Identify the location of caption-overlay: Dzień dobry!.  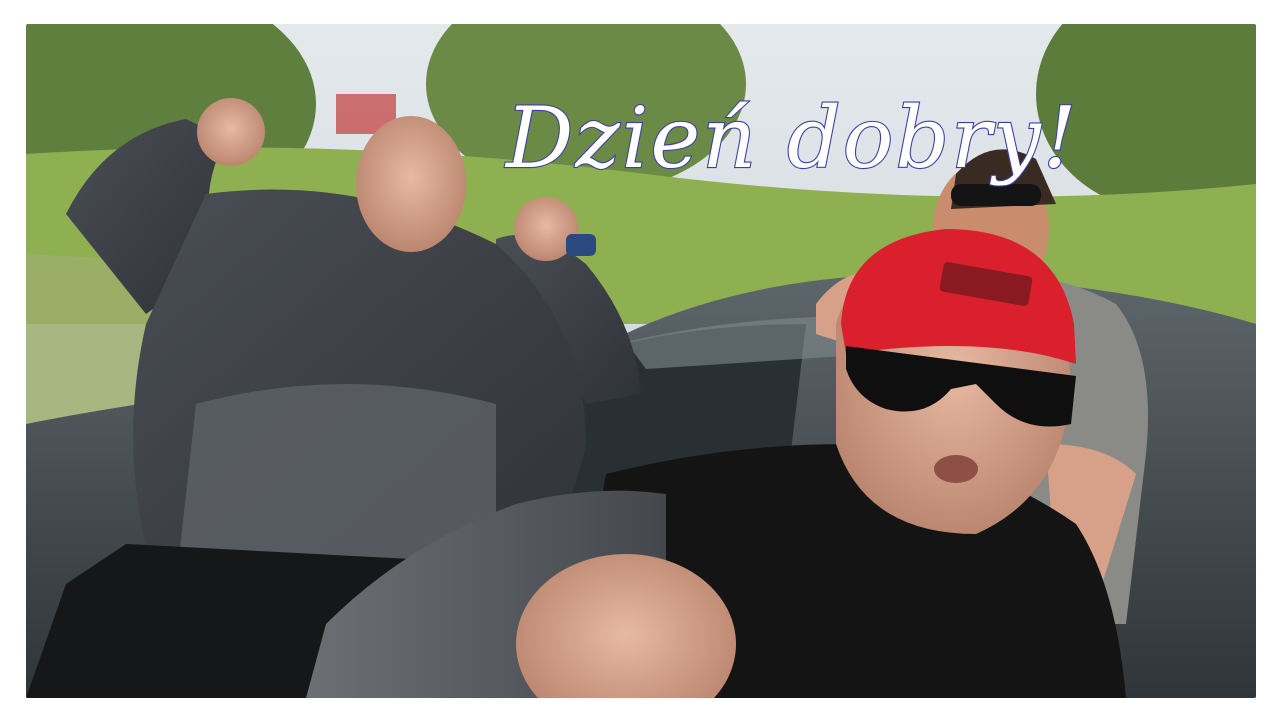
(790, 138).